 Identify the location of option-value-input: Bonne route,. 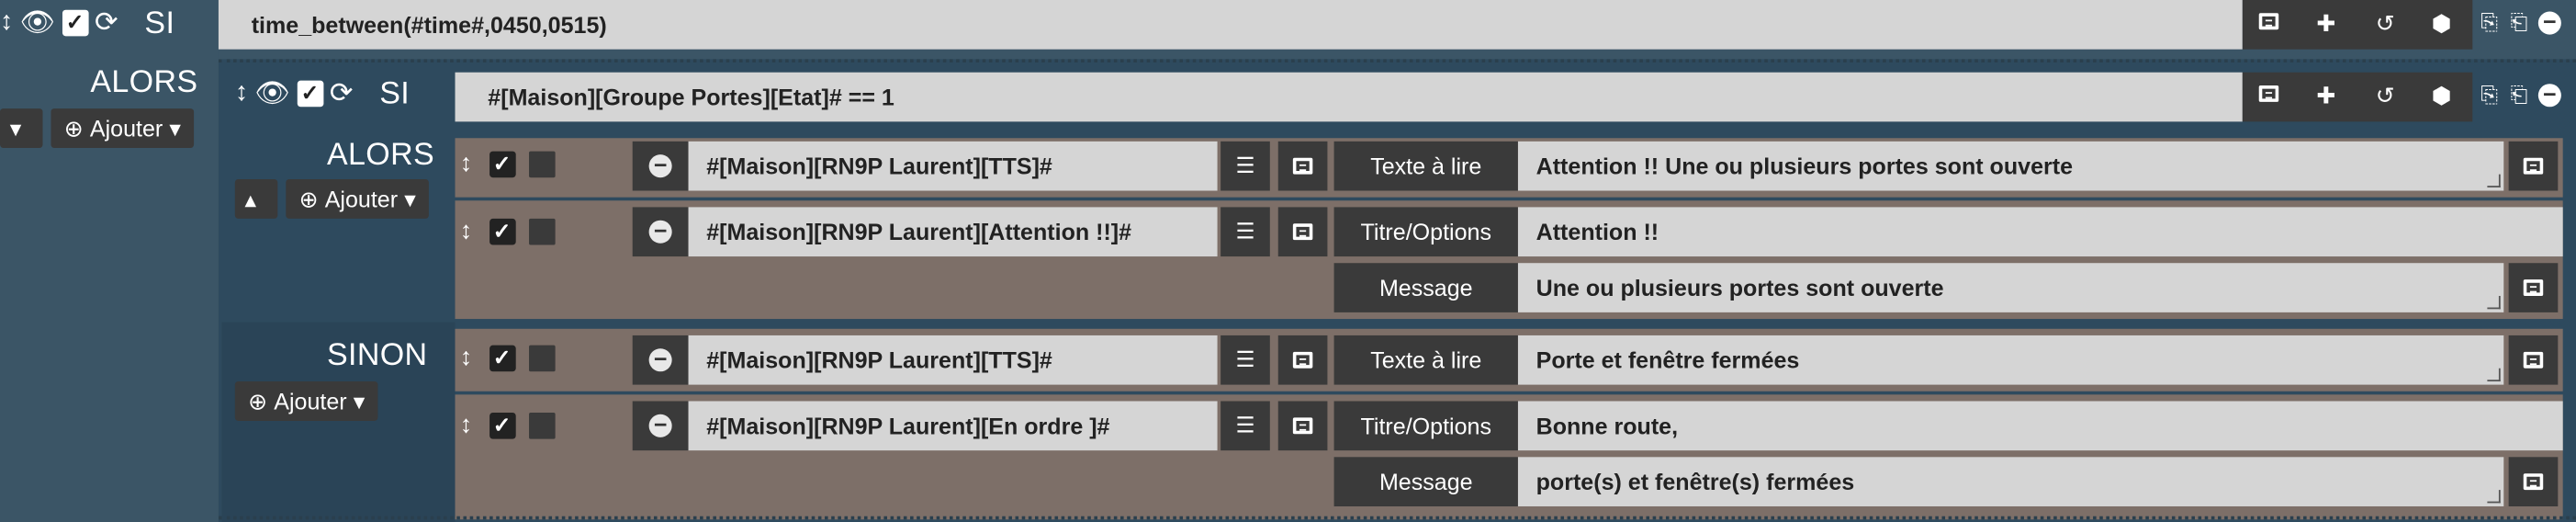
(2040, 426).